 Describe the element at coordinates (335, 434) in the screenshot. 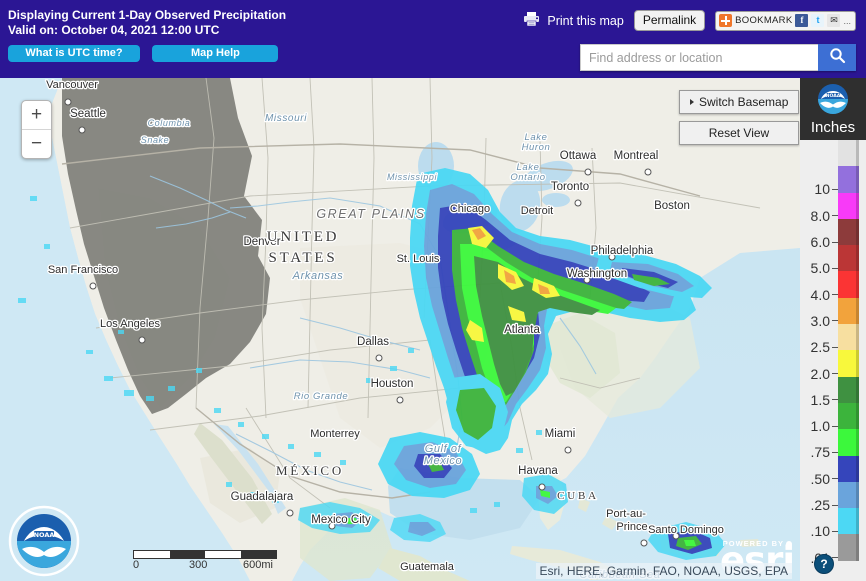

I see `map-label: Monterrey` at that location.